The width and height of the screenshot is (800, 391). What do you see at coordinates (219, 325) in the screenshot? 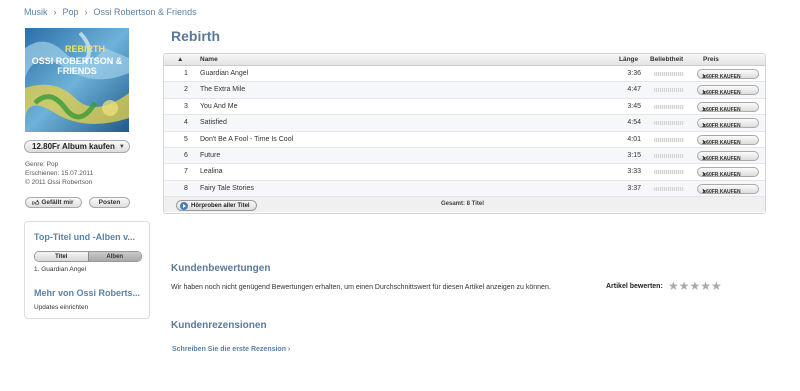
I see `reviews-header: Kundenrezensionen` at bounding box center [219, 325].